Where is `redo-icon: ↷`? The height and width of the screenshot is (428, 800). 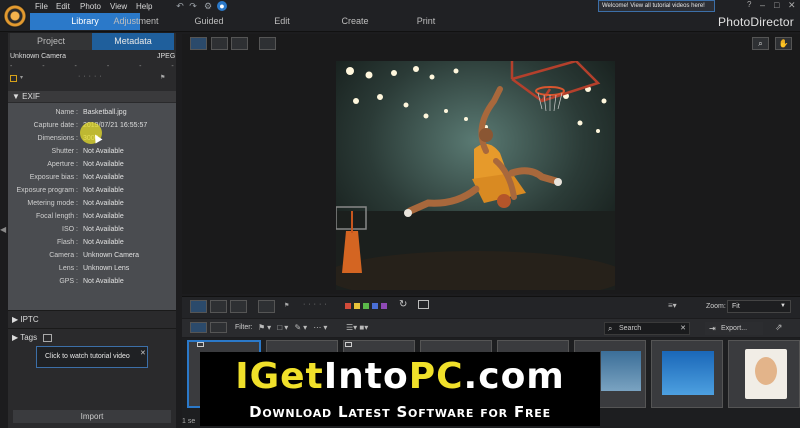 redo-icon: ↷ is located at coordinates (193, 6).